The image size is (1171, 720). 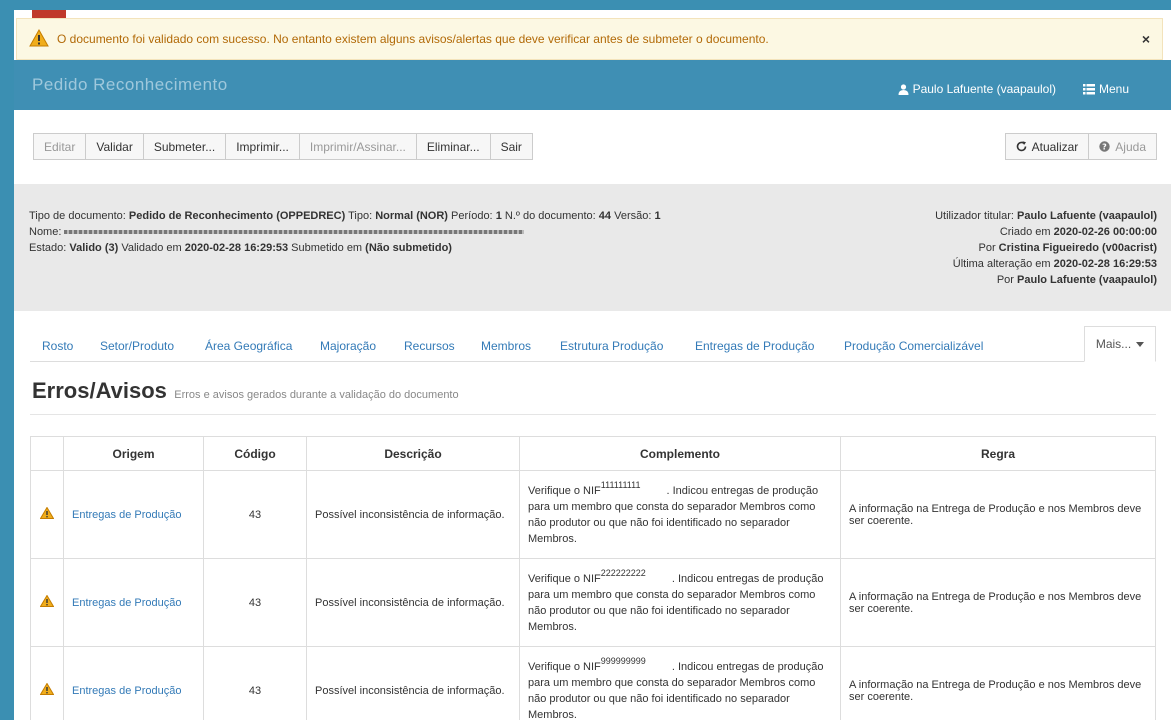 What do you see at coordinates (45, 232) in the screenshot?
I see `doc-name-label: Nome:` at bounding box center [45, 232].